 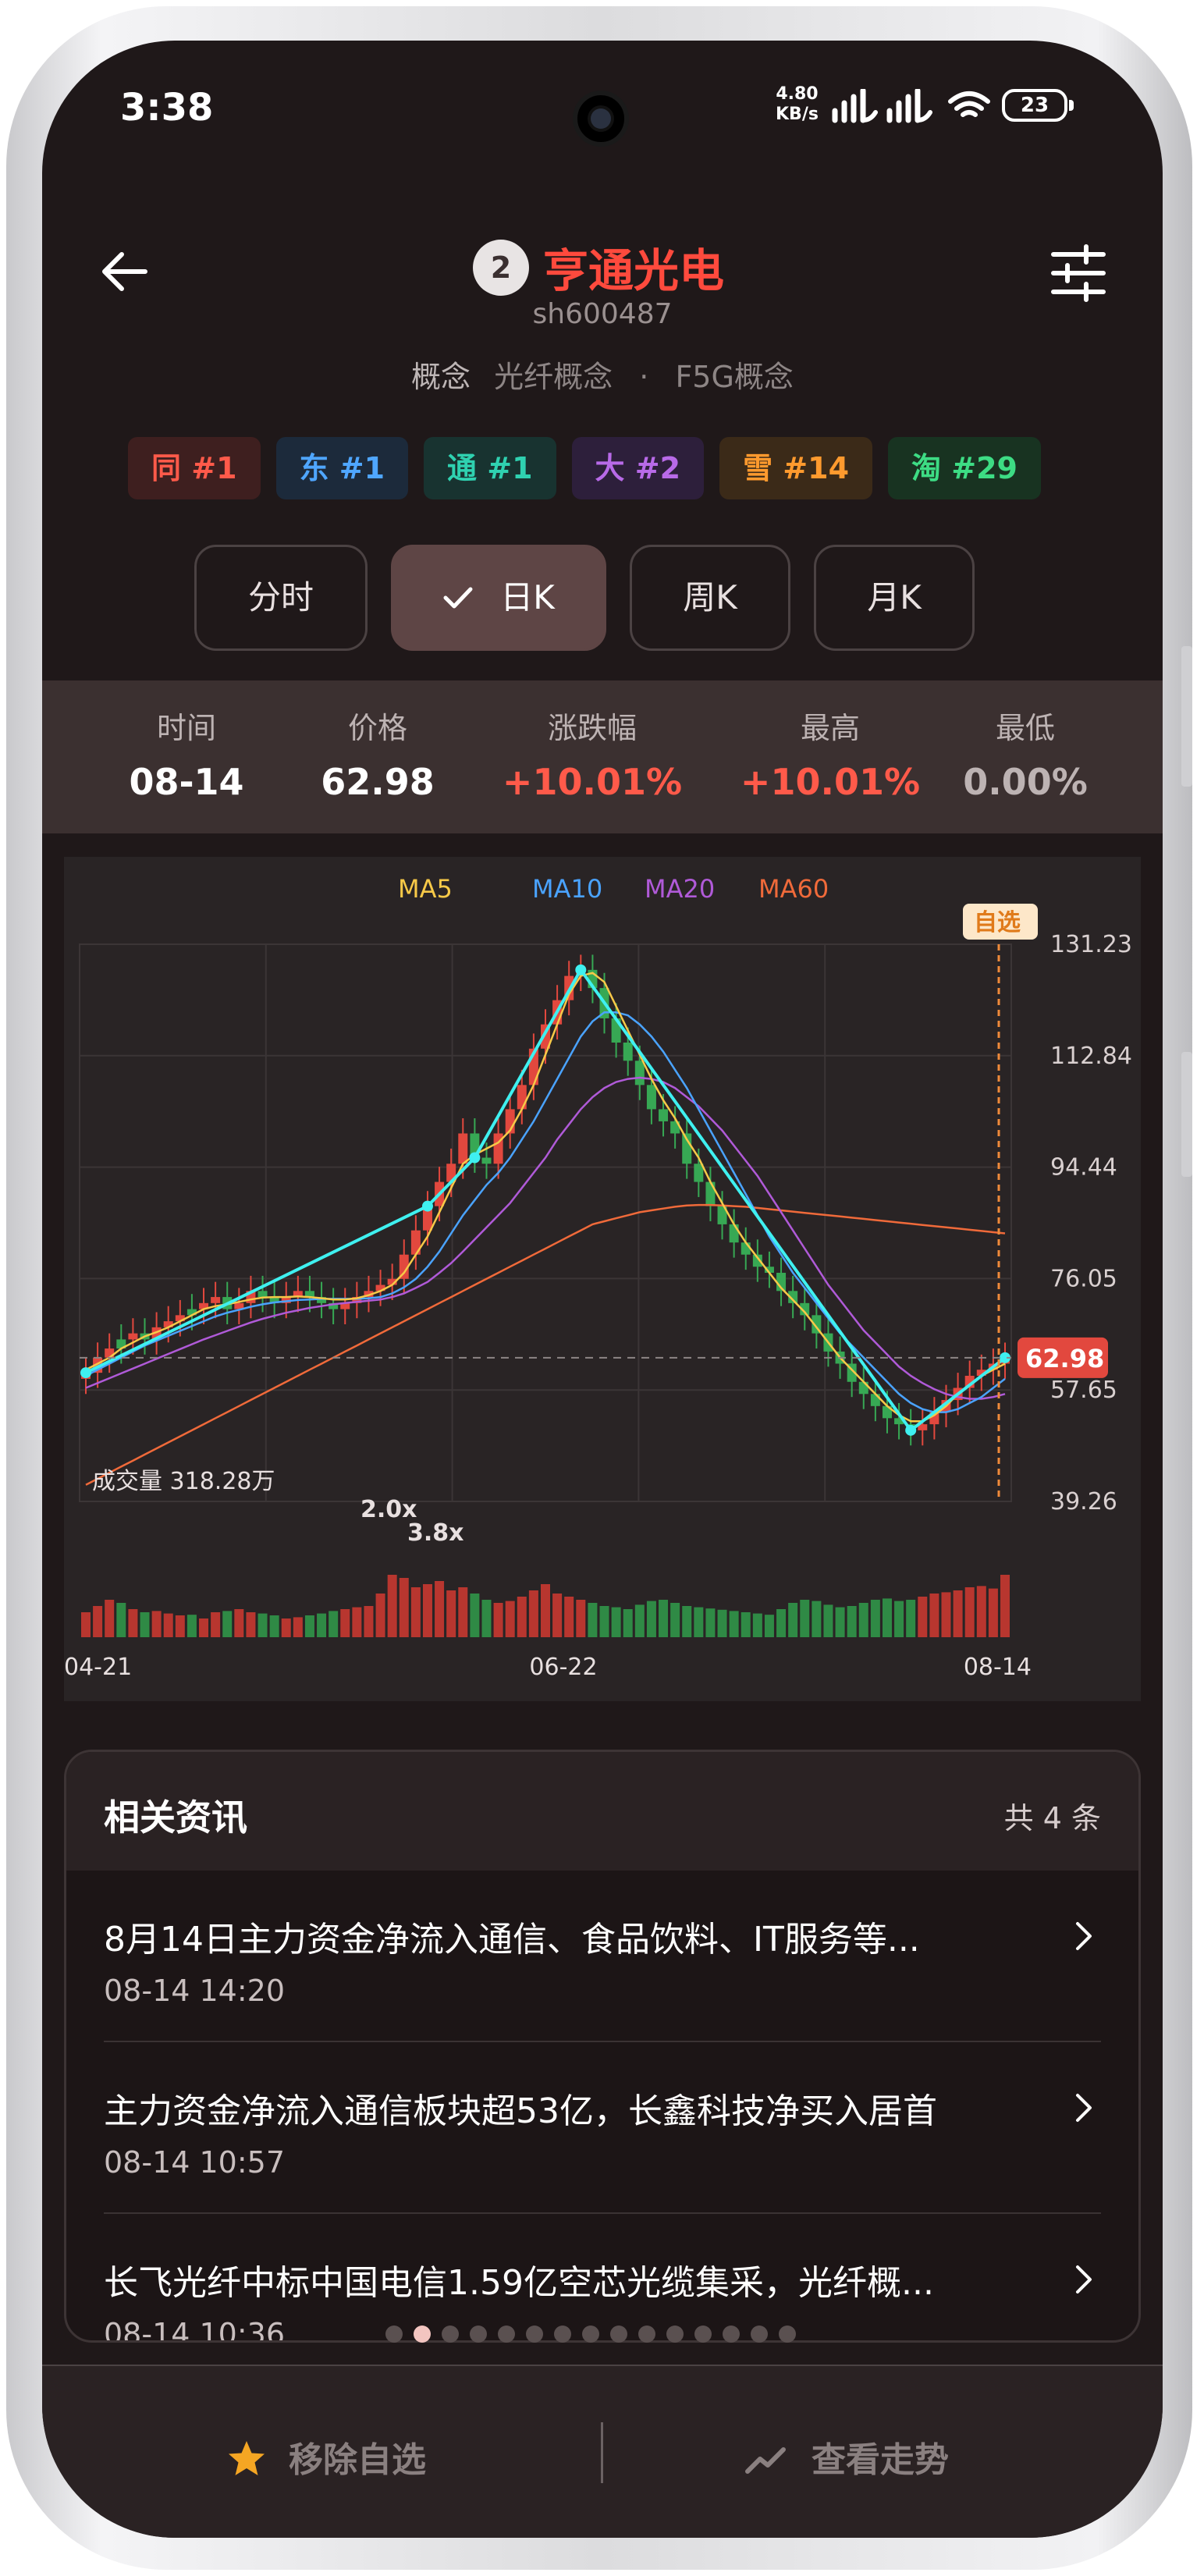 What do you see at coordinates (1091, 1056) in the screenshot?
I see `y-tick-label: 112.84` at bounding box center [1091, 1056].